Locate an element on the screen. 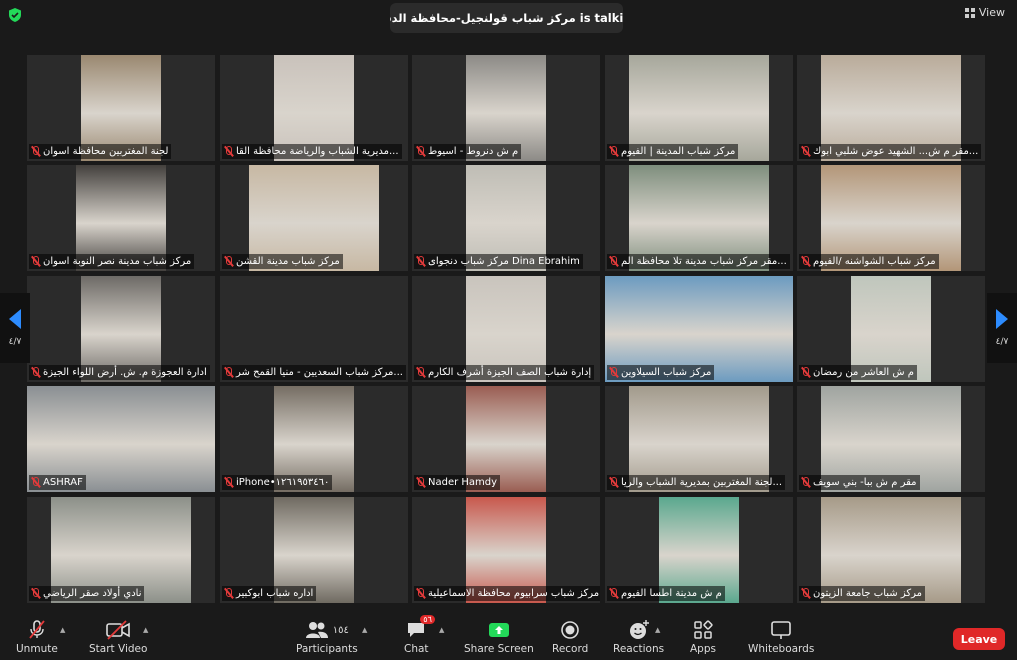 This screenshot has height=660, width=1017. participant-tile: مركز شباب السيلاوين is located at coordinates (699, 329).